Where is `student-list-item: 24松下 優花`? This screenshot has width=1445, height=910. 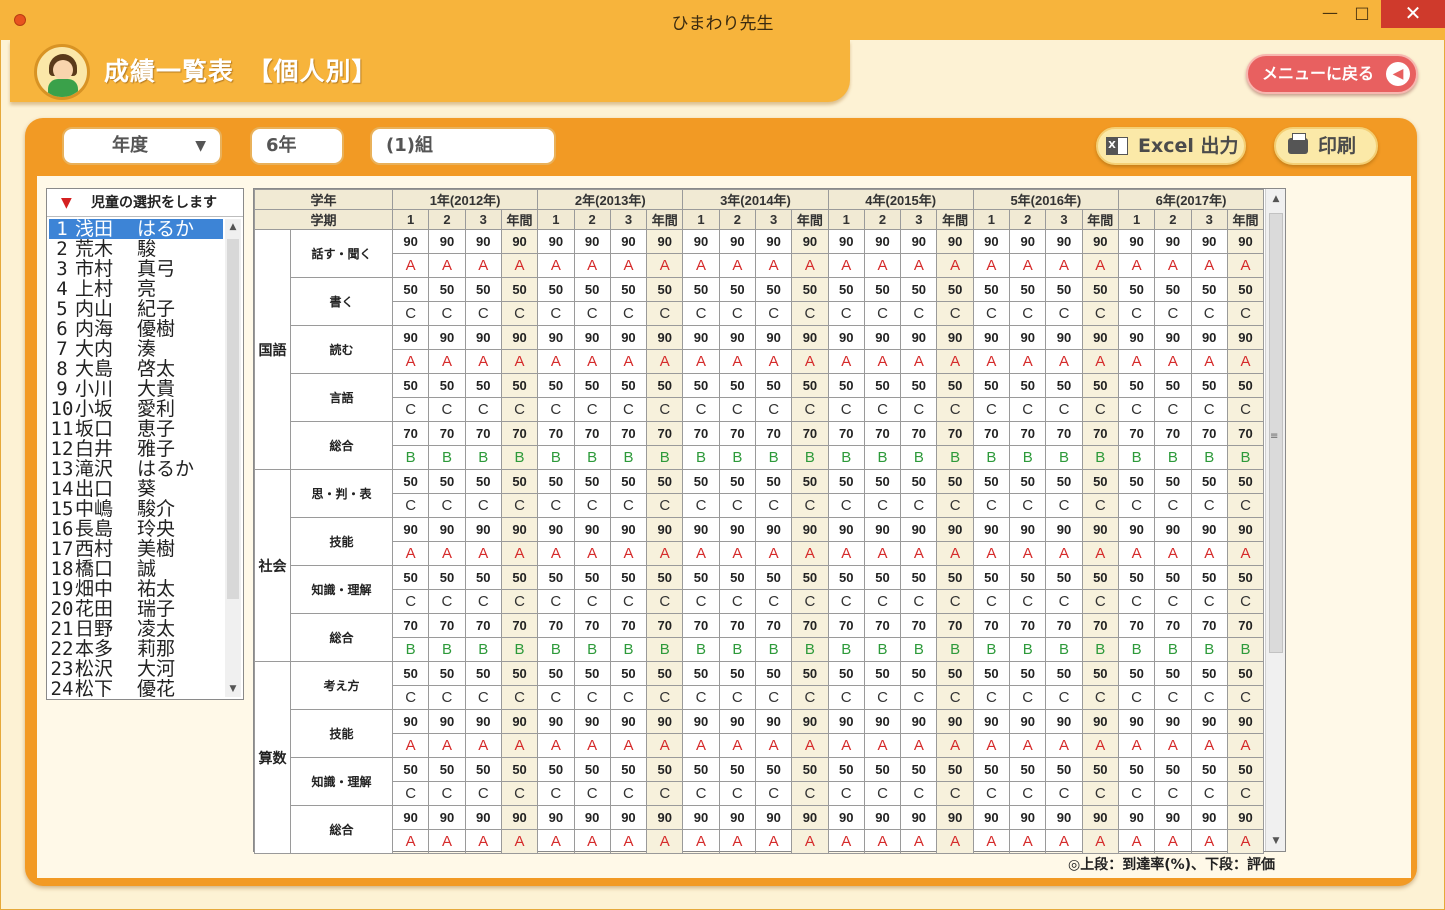
student-list-item: 24松下 優花 is located at coordinates (136, 689).